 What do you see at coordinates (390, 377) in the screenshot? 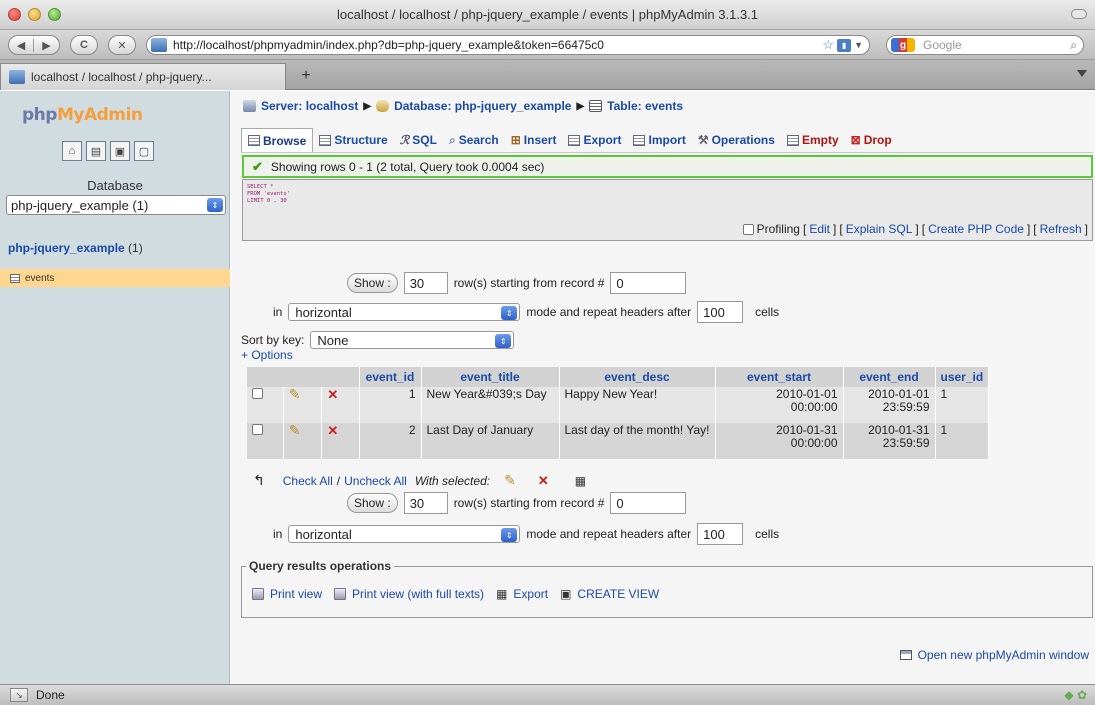
I see `column-header-event-id: event_id` at bounding box center [390, 377].